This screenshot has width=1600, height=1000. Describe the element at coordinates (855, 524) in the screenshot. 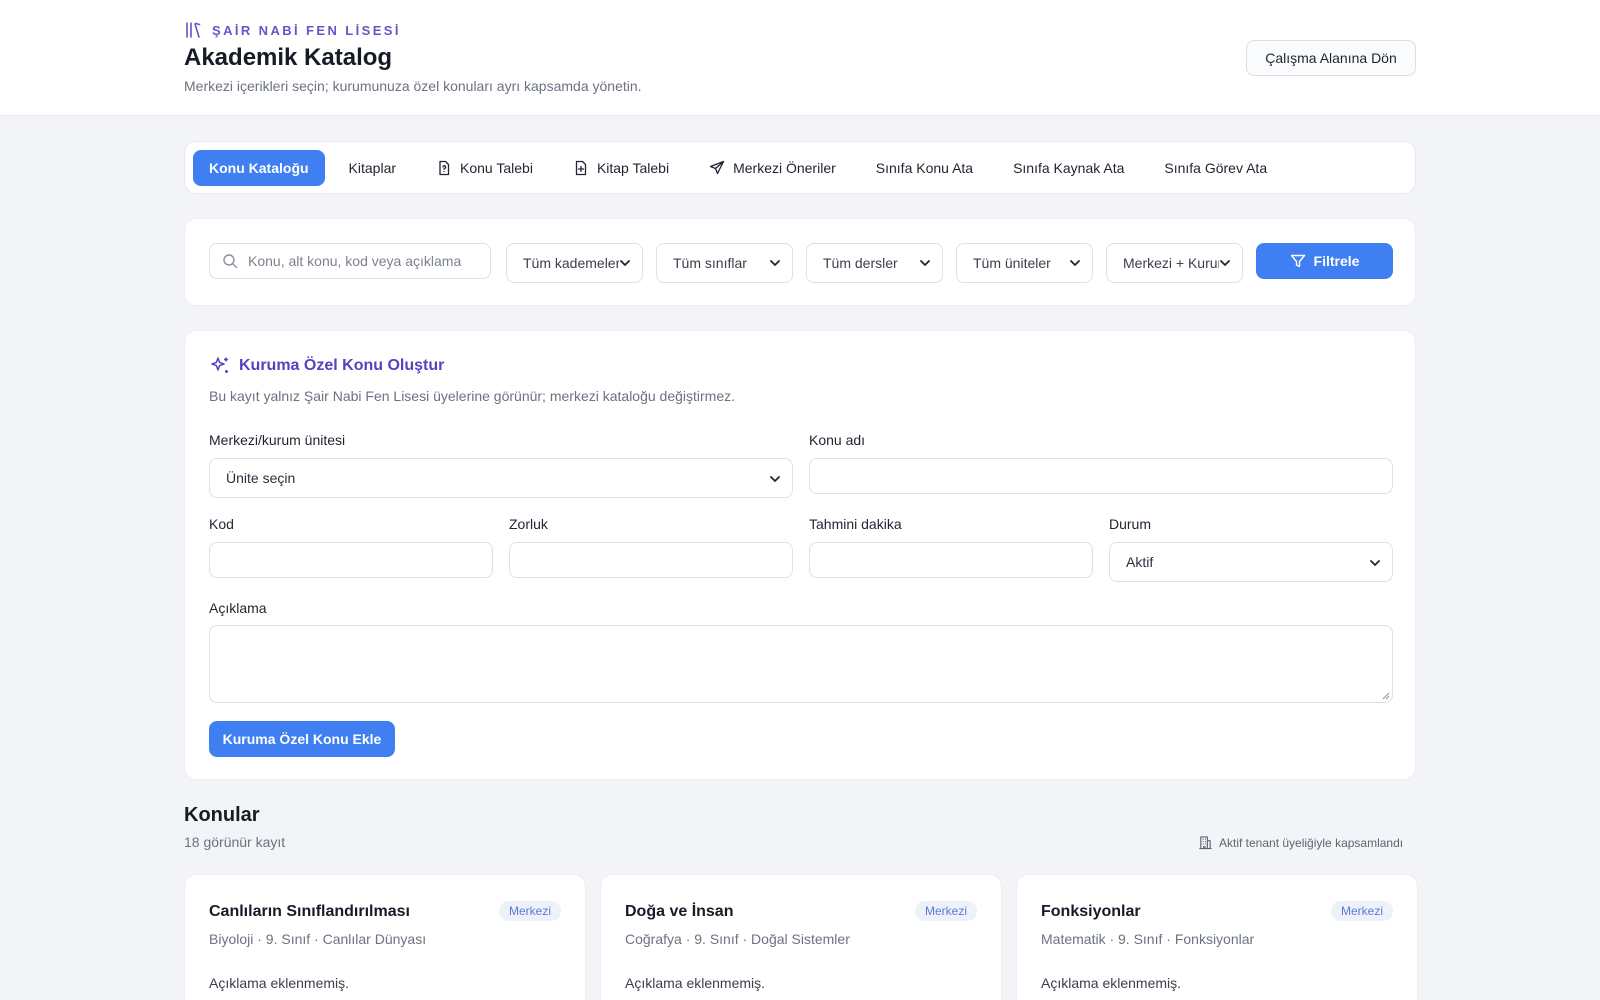

I see `minutes-label: Tahmini dakika` at that location.